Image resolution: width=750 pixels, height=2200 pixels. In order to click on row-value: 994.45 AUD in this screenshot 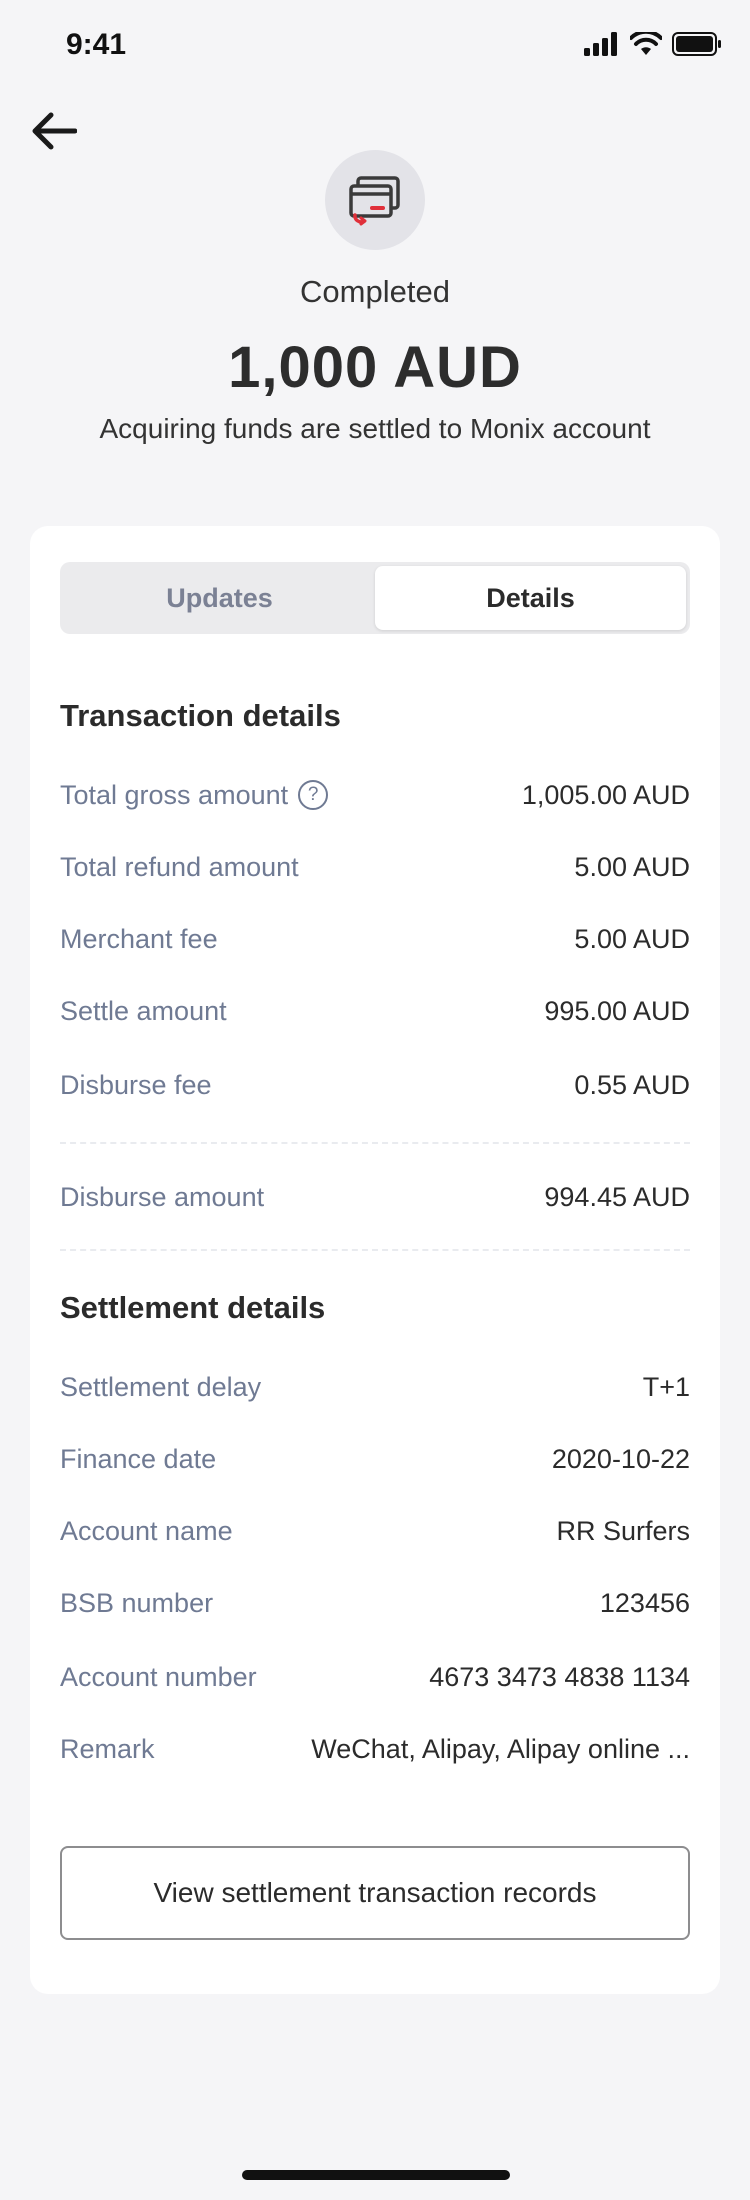, I will do `click(617, 1196)`.